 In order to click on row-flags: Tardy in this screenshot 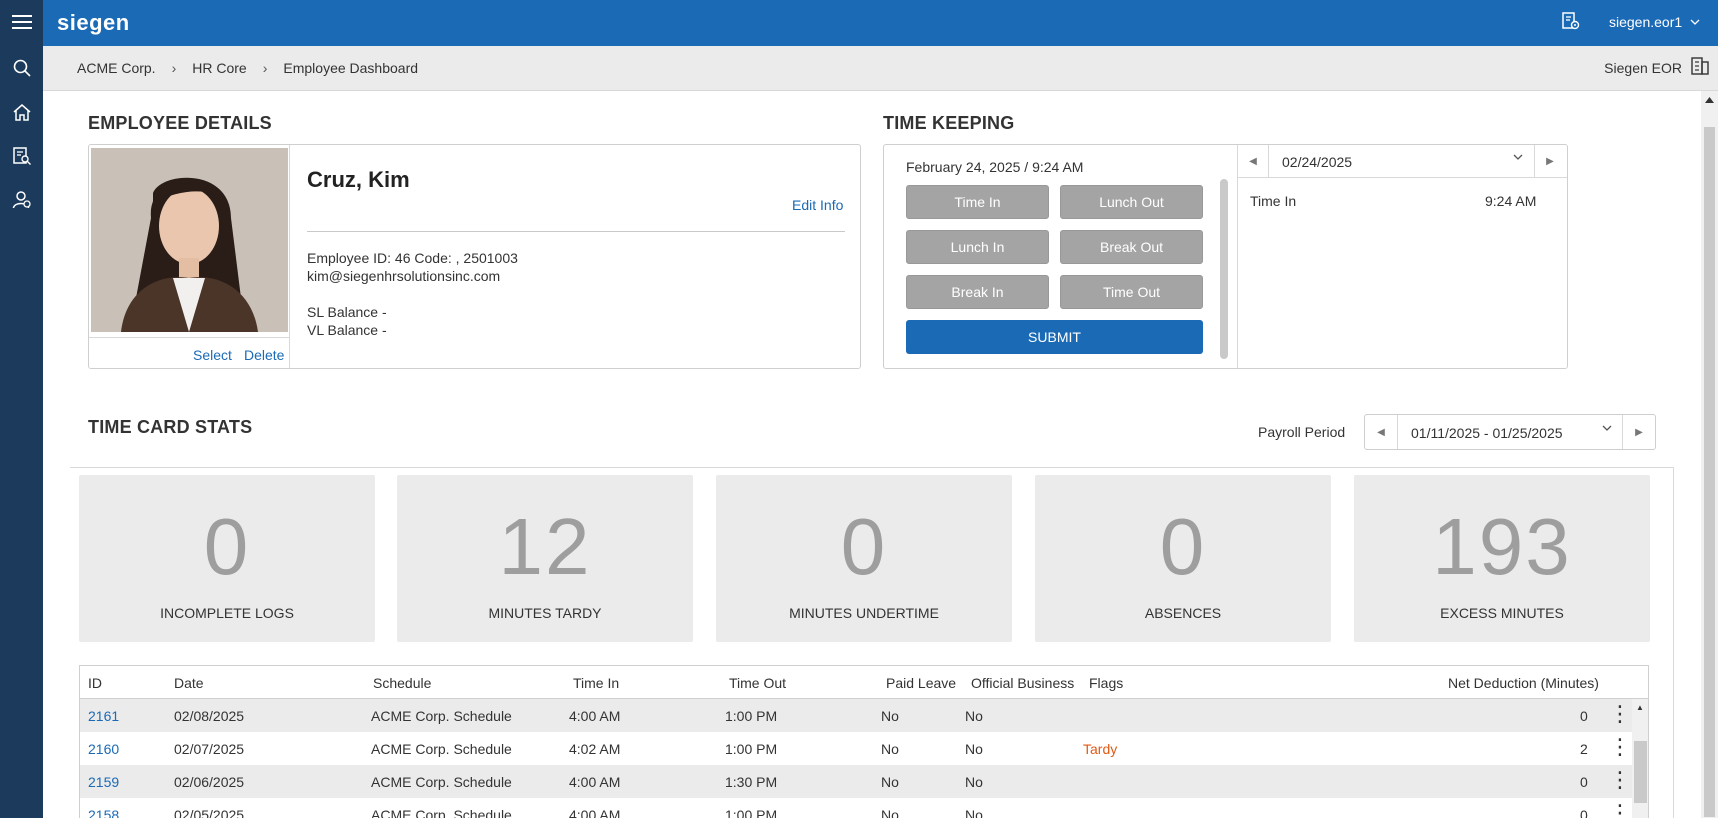, I will do `click(1100, 749)`.